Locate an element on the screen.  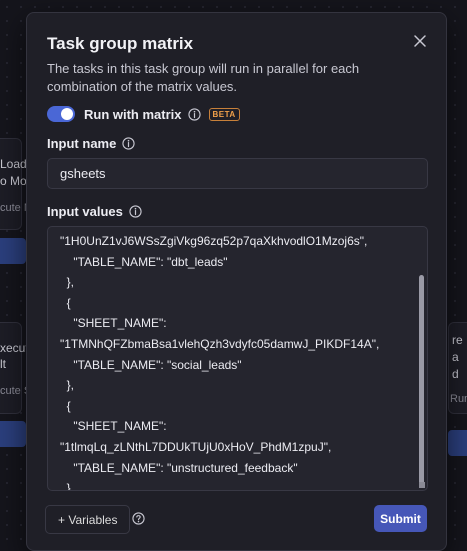
left-node-1-button is located at coordinates (13, 251).